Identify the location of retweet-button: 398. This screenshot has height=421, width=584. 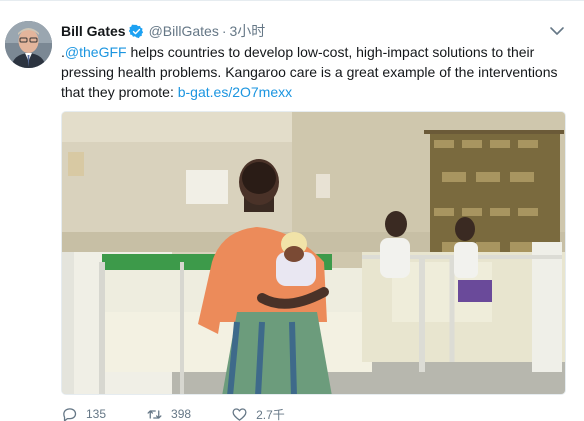
(168, 413).